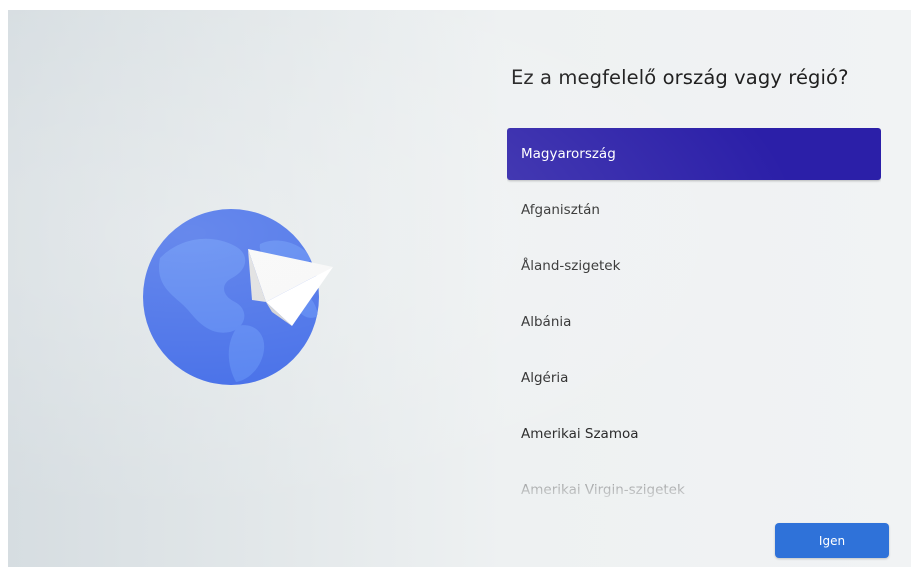  What do you see at coordinates (603, 490) in the screenshot?
I see `country-label: Amerikai Virgin-szigetek` at bounding box center [603, 490].